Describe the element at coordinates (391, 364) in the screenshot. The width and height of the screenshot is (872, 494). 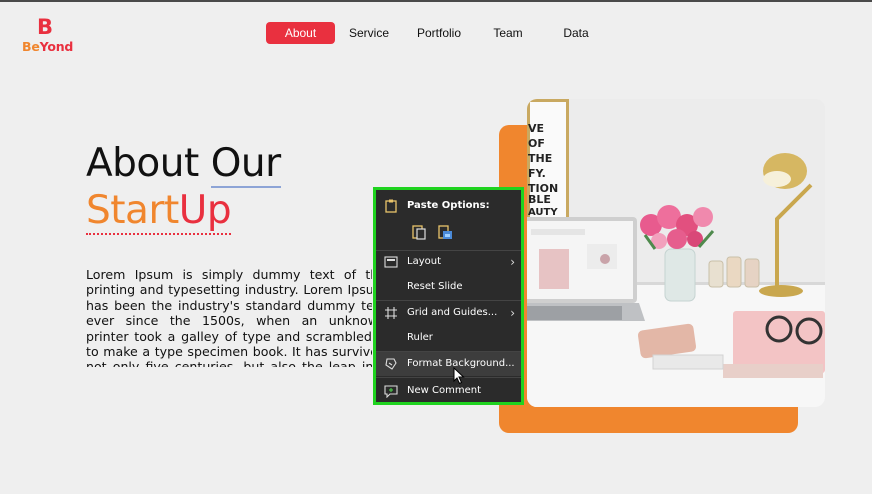
I see `format-background-icon` at that location.